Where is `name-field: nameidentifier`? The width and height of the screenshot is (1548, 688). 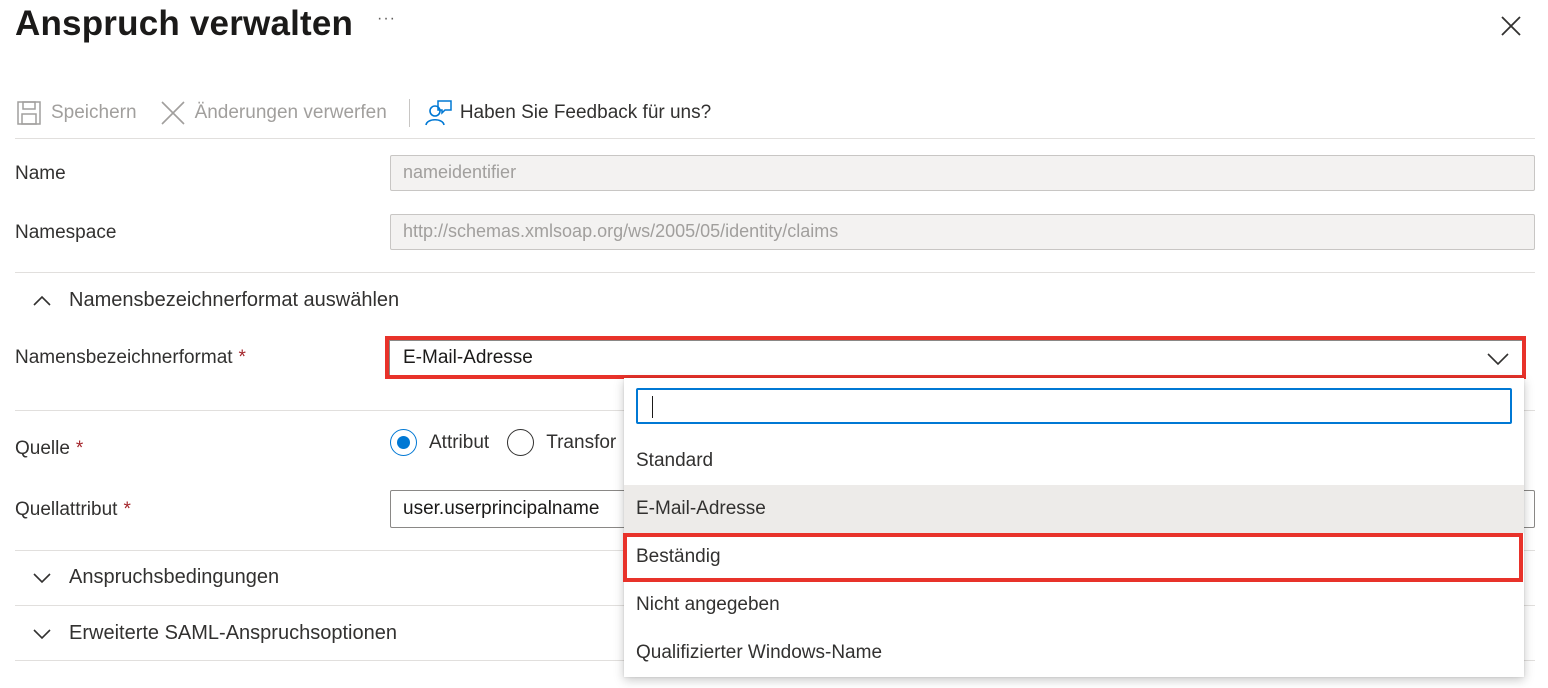
name-field: nameidentifier is located at coordinates (962, 173).